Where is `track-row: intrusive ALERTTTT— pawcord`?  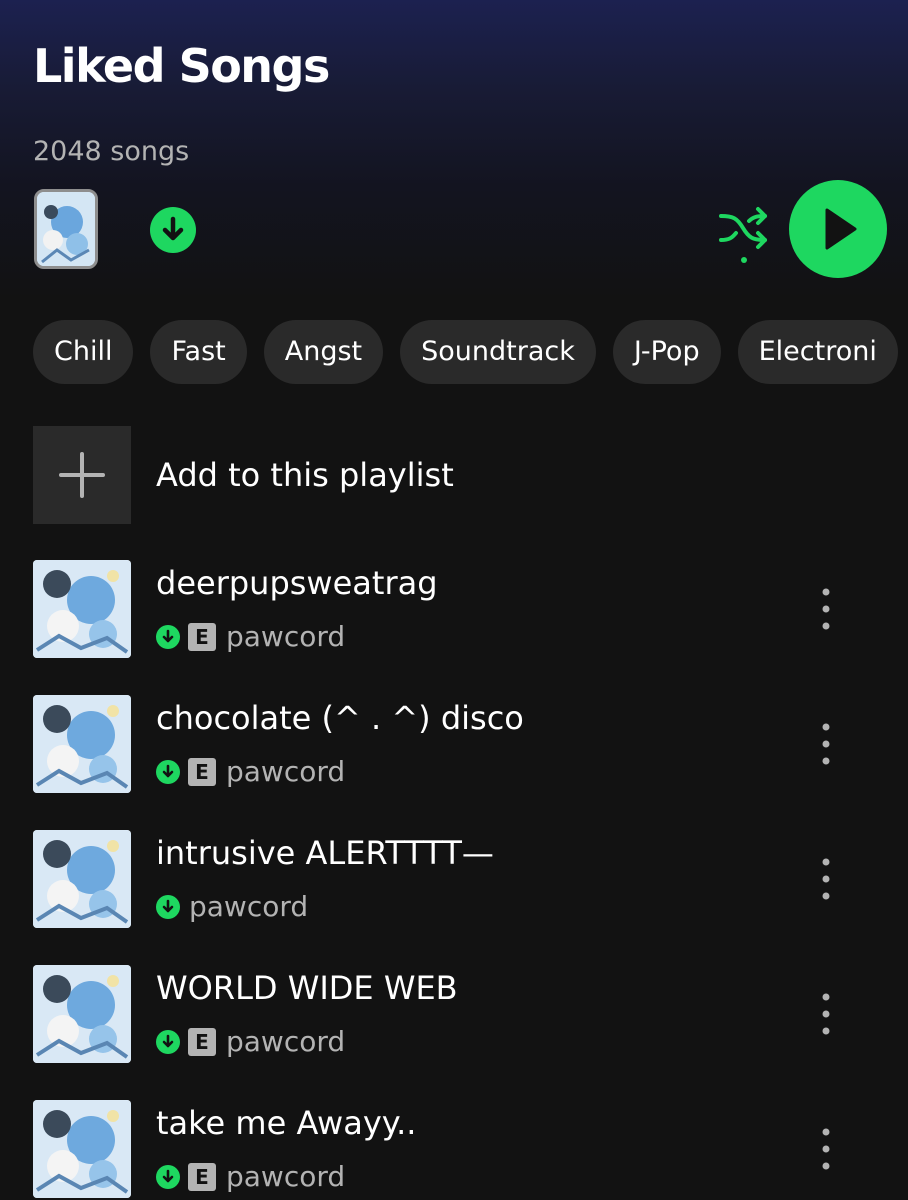
track-row: intrusive ALERTTTT— pawcord is located at coordinates (463, 879).